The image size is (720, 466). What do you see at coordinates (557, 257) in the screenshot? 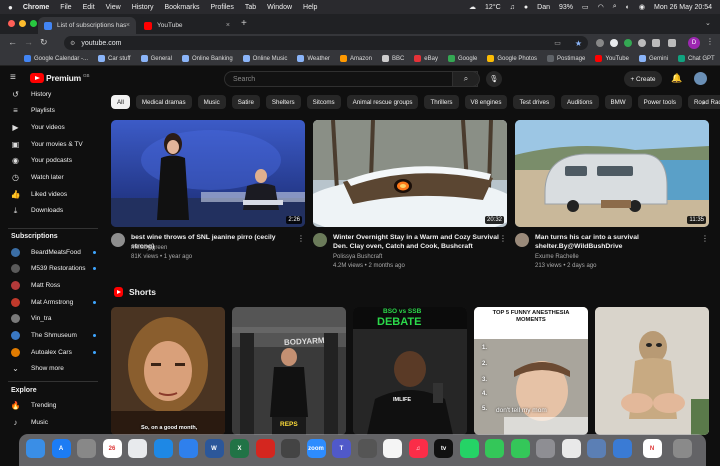
I see `channel-name: Exume Rachelle` at bounding box center [557, 257].